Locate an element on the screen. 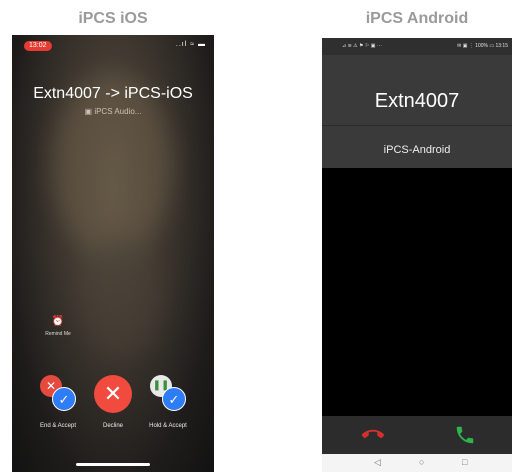 The image size is (515, 472). remind-me-button: ⏰ Remind Me is located at coordinates (58, 327).